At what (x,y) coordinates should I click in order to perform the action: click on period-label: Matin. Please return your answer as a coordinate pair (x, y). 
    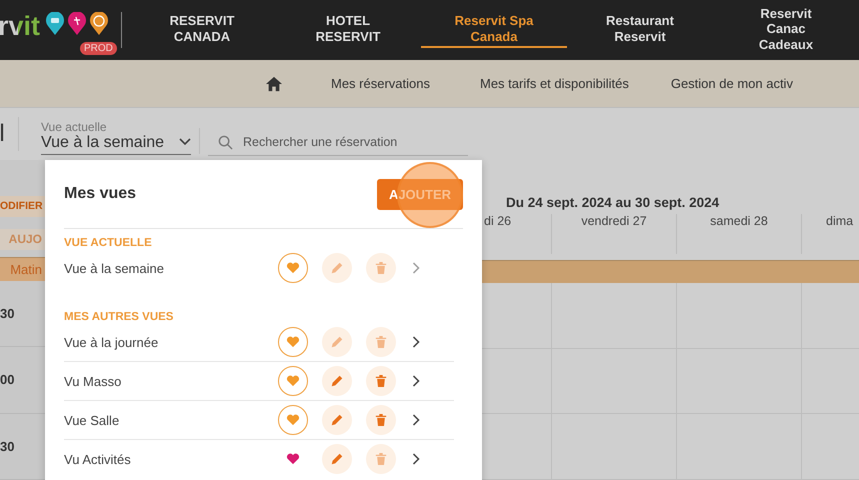
    Looking at the image, I should click on (22, 268).